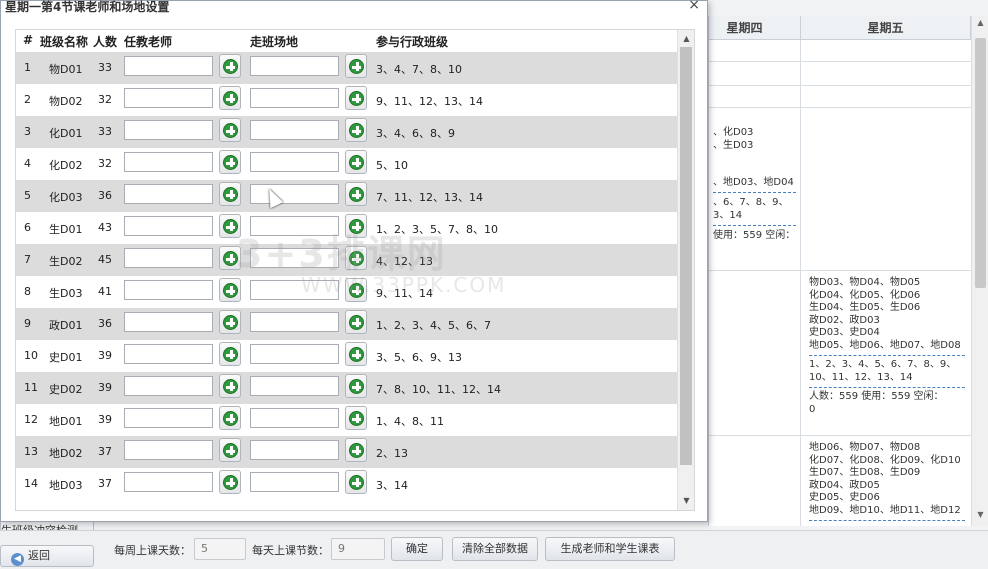 This screenshot has height=569, width=988. I want to click on row-index: 7, so click(27, 259).